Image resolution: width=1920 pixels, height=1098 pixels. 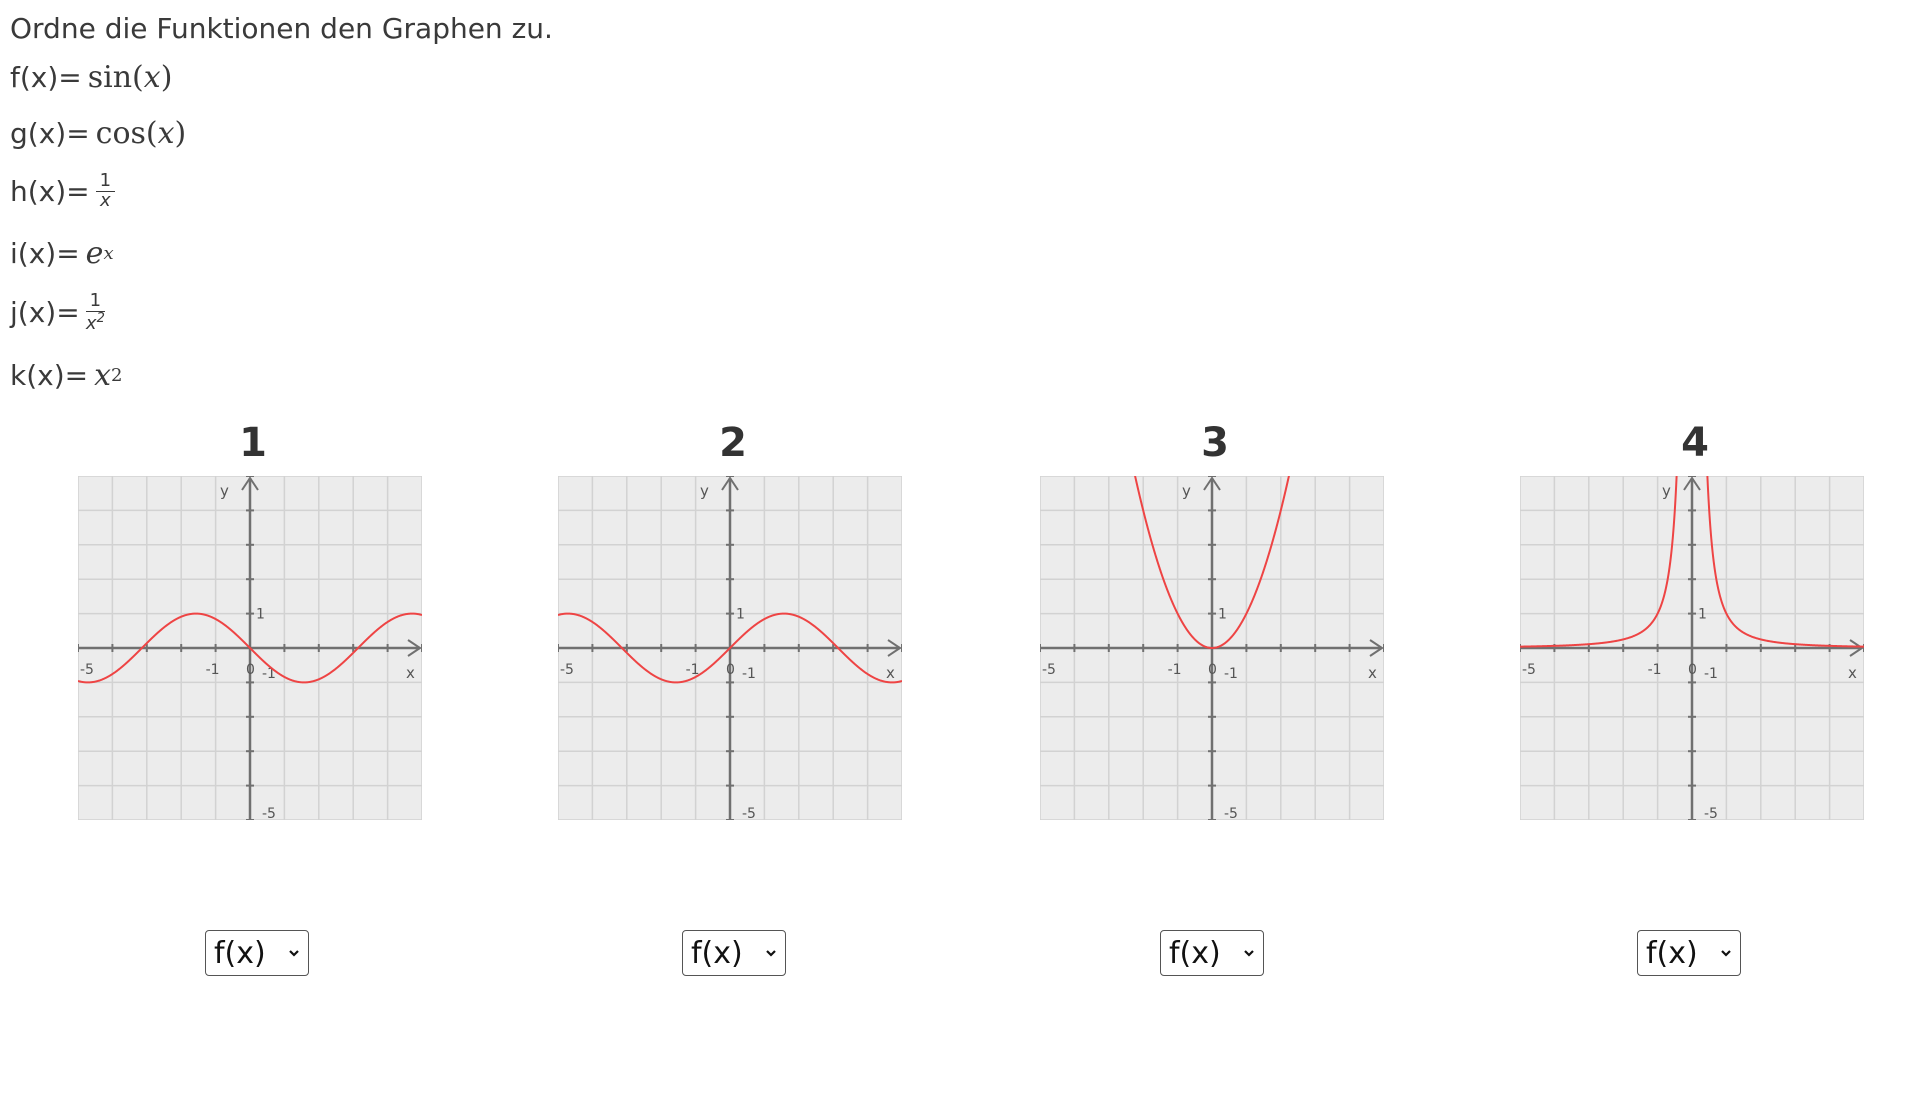 What do you see at coordinates (733, 443) in the screenshot?
I see `graph-number: 2` at bounding box center [733, 443].